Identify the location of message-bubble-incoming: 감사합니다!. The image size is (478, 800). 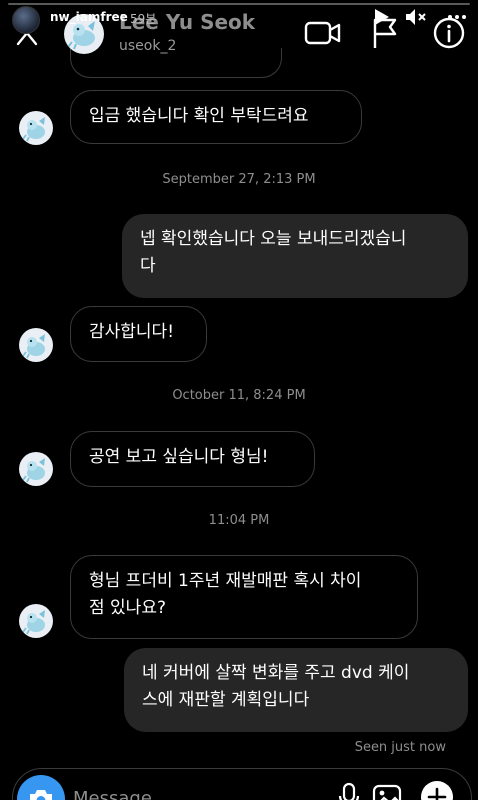
(138, 334).